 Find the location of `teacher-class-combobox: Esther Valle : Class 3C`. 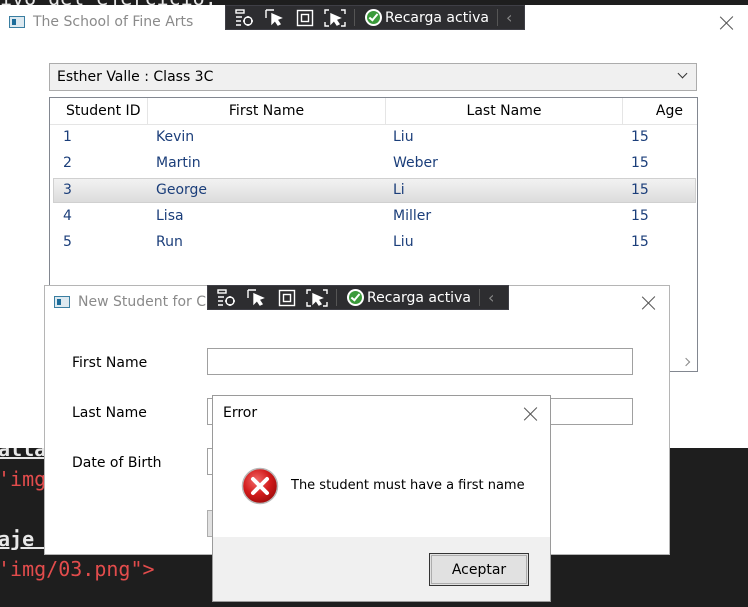

teacher-class-combobox: Esther Valle : Class 3C is located at coordinates (373, 77).